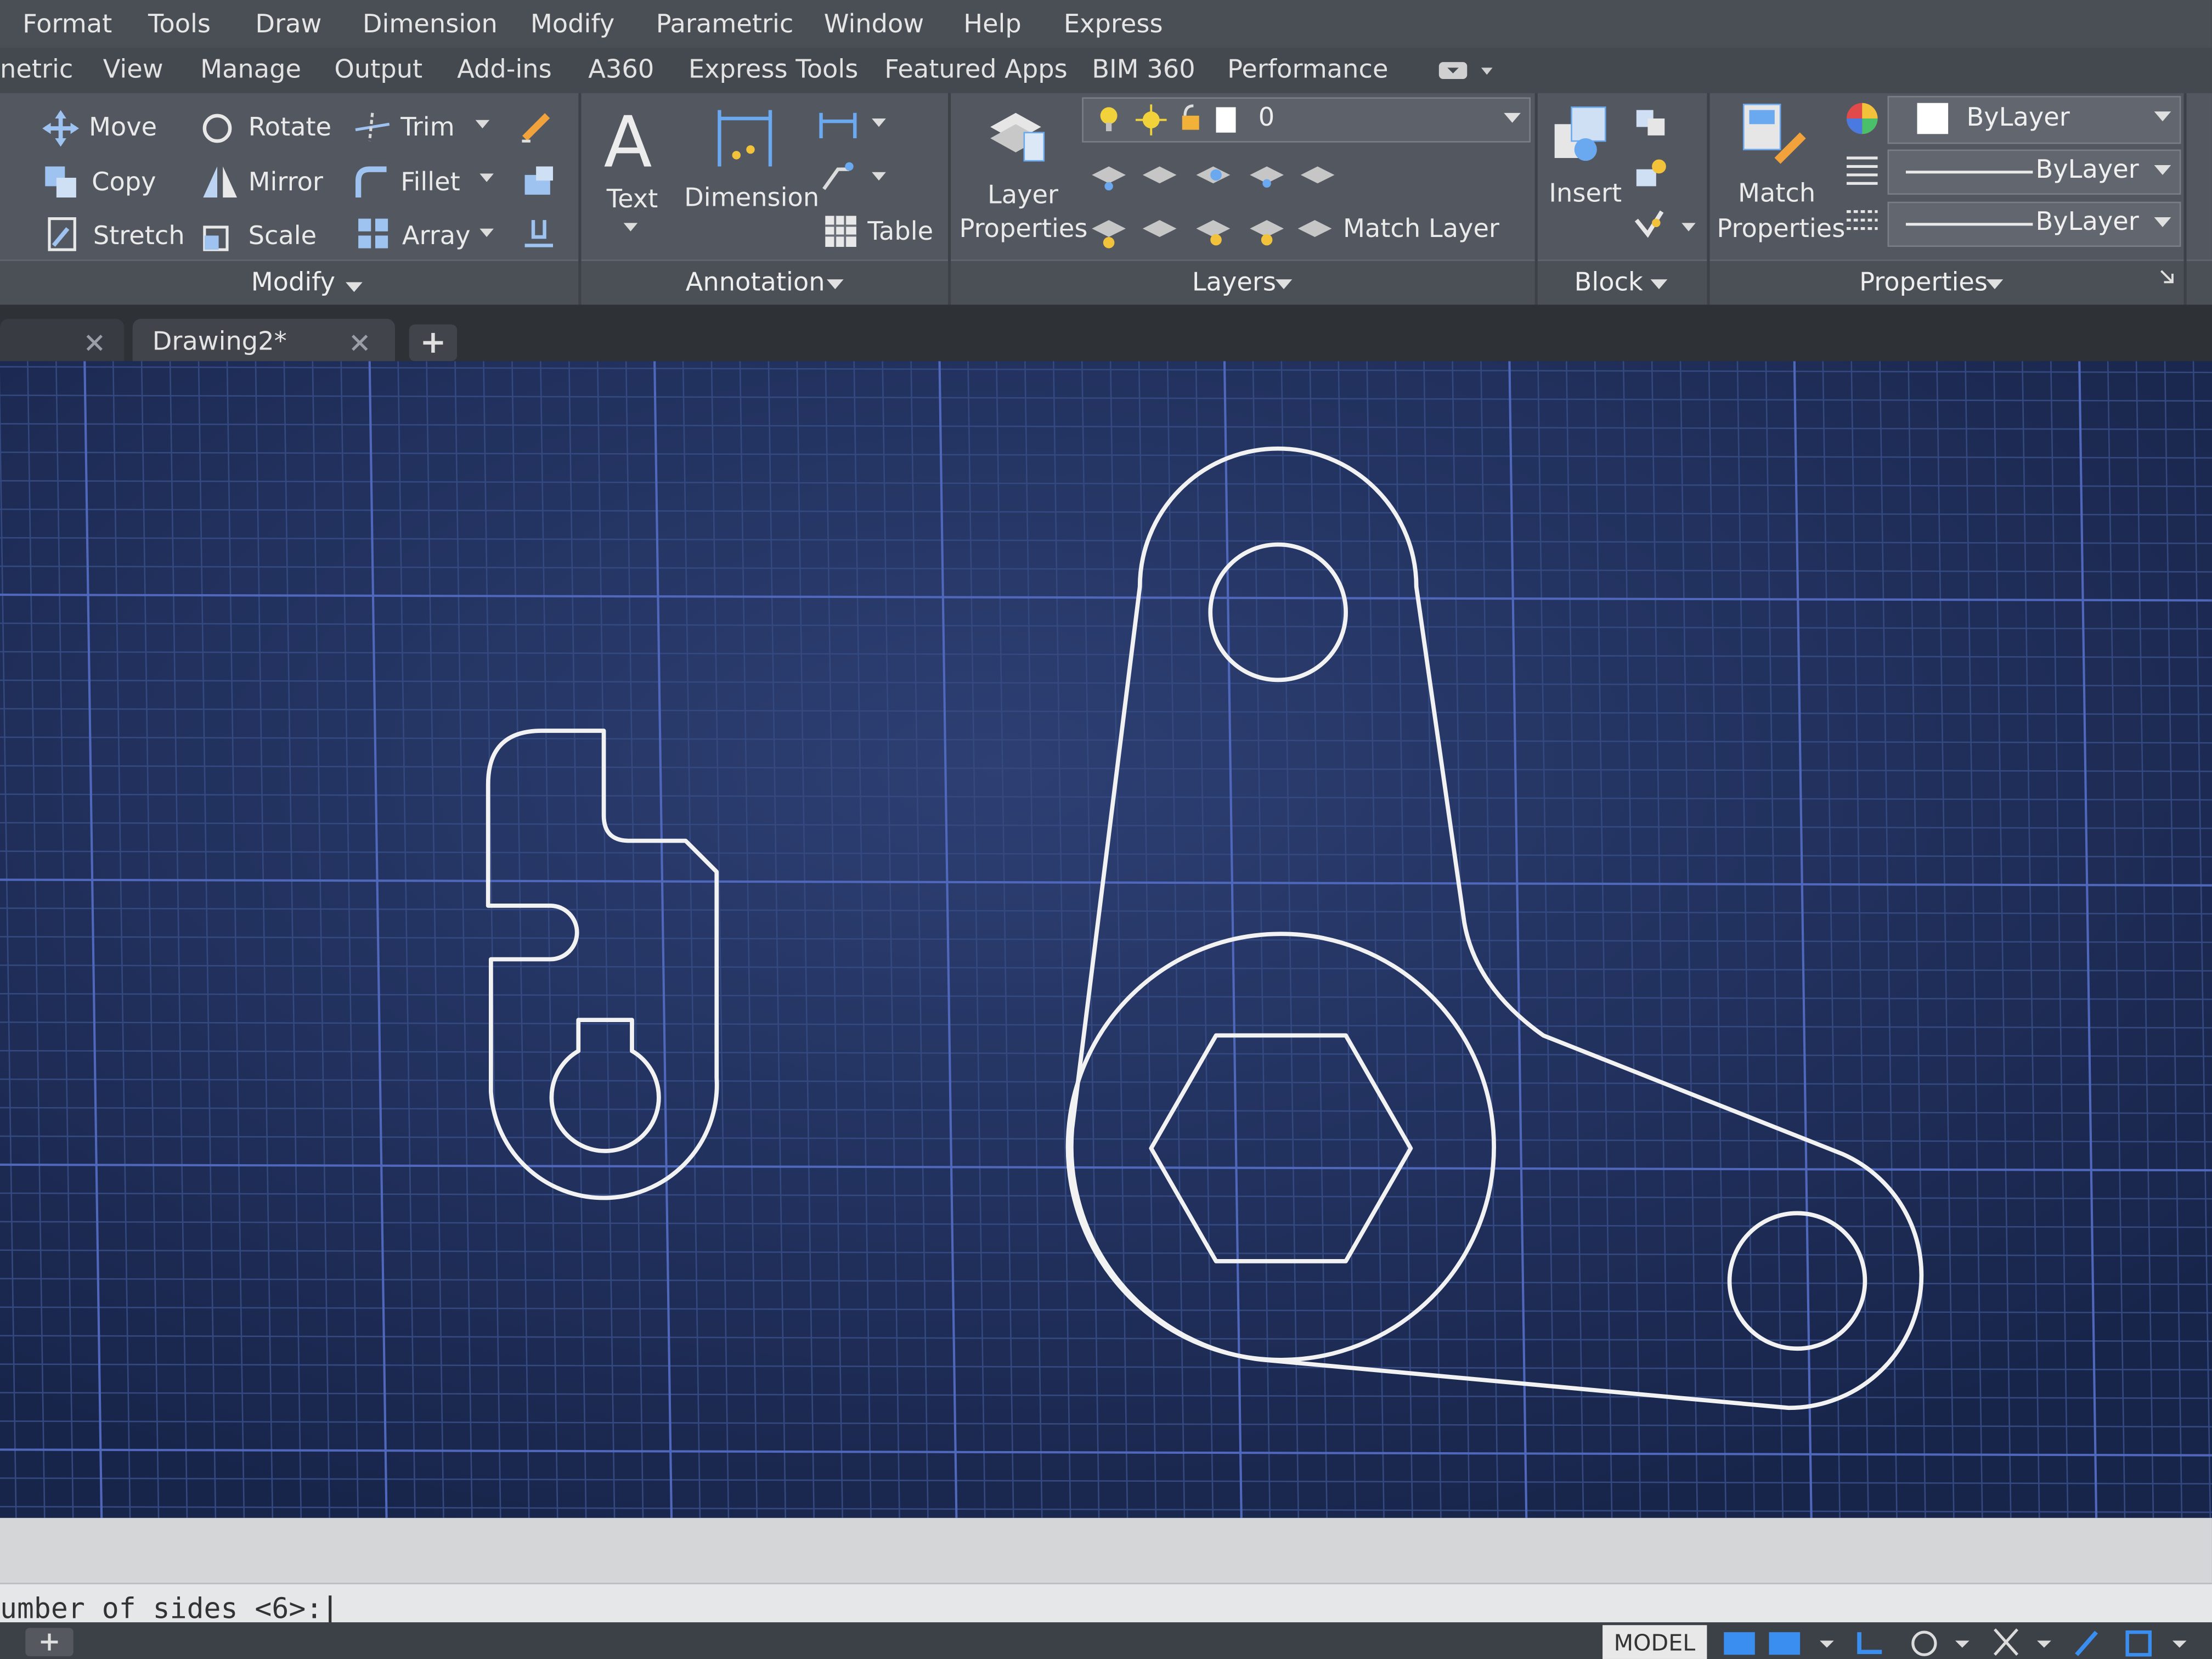 This screenshot has height=1659, width=2212. What do you see at coordinates (854, 176) in the screenshot?
I see `leader-icon` at bounding box center [854, 176].